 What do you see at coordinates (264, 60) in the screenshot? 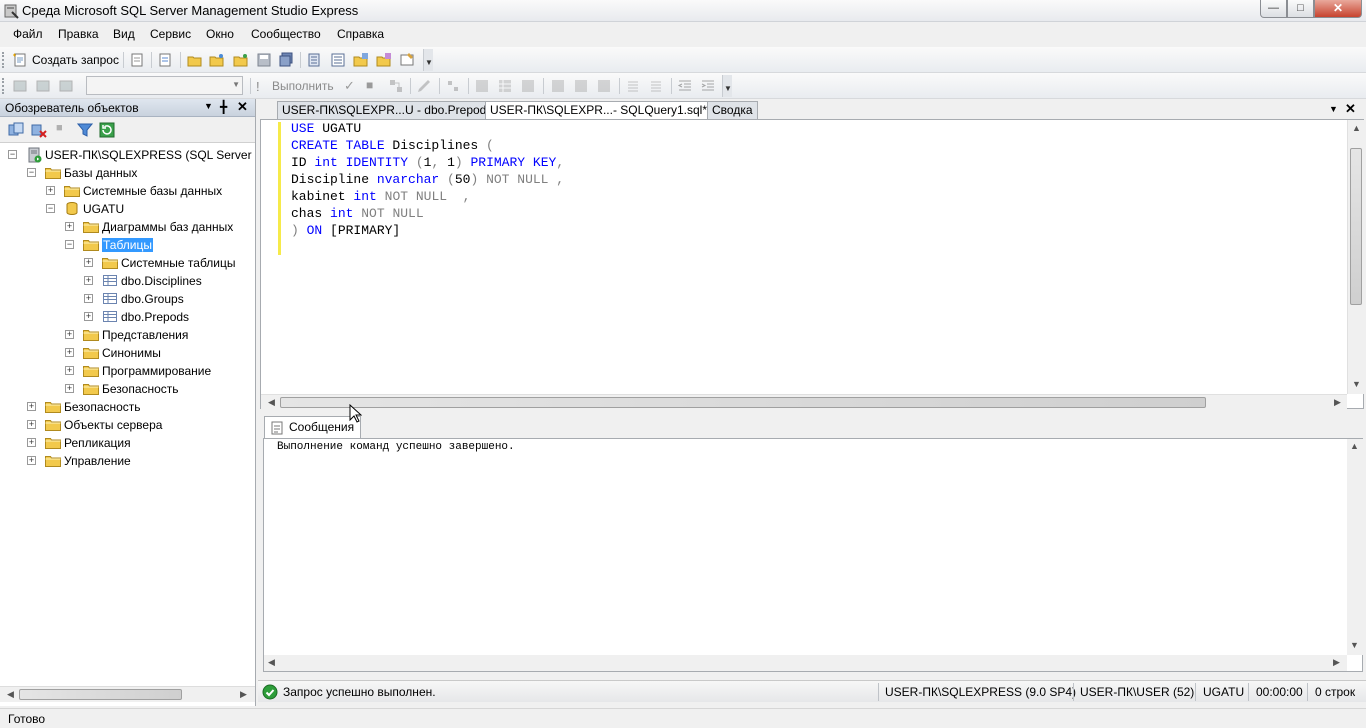
I see `save-icon` at bounding box center [264, 60].